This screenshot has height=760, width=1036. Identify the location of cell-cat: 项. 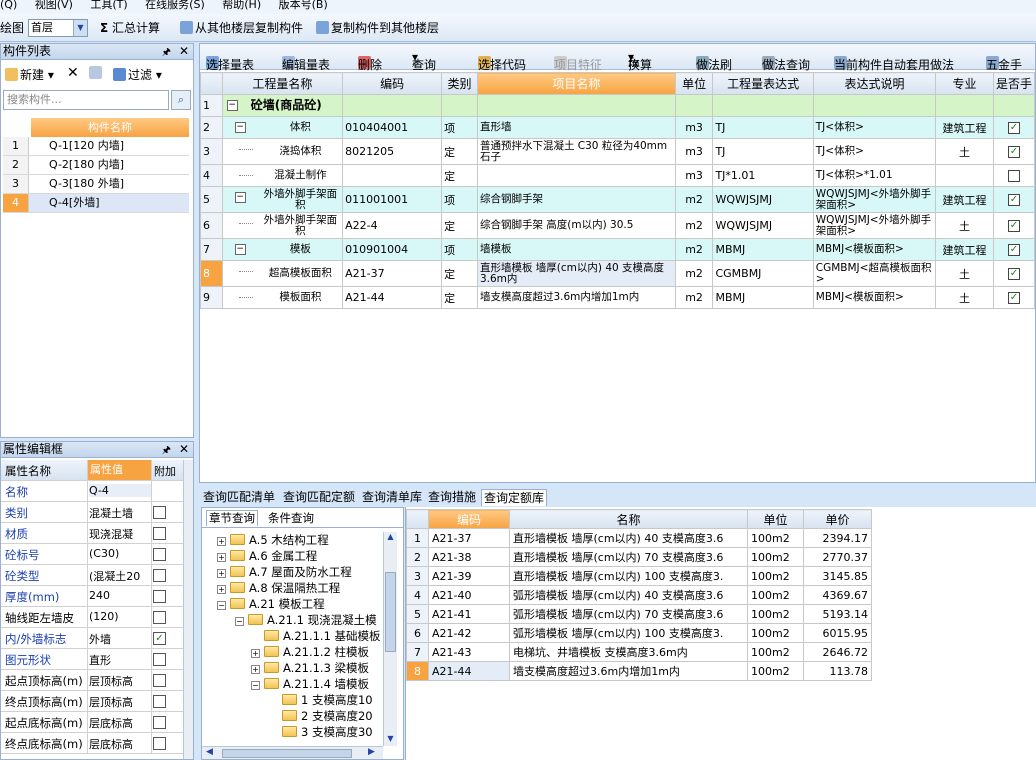
(459, 249).